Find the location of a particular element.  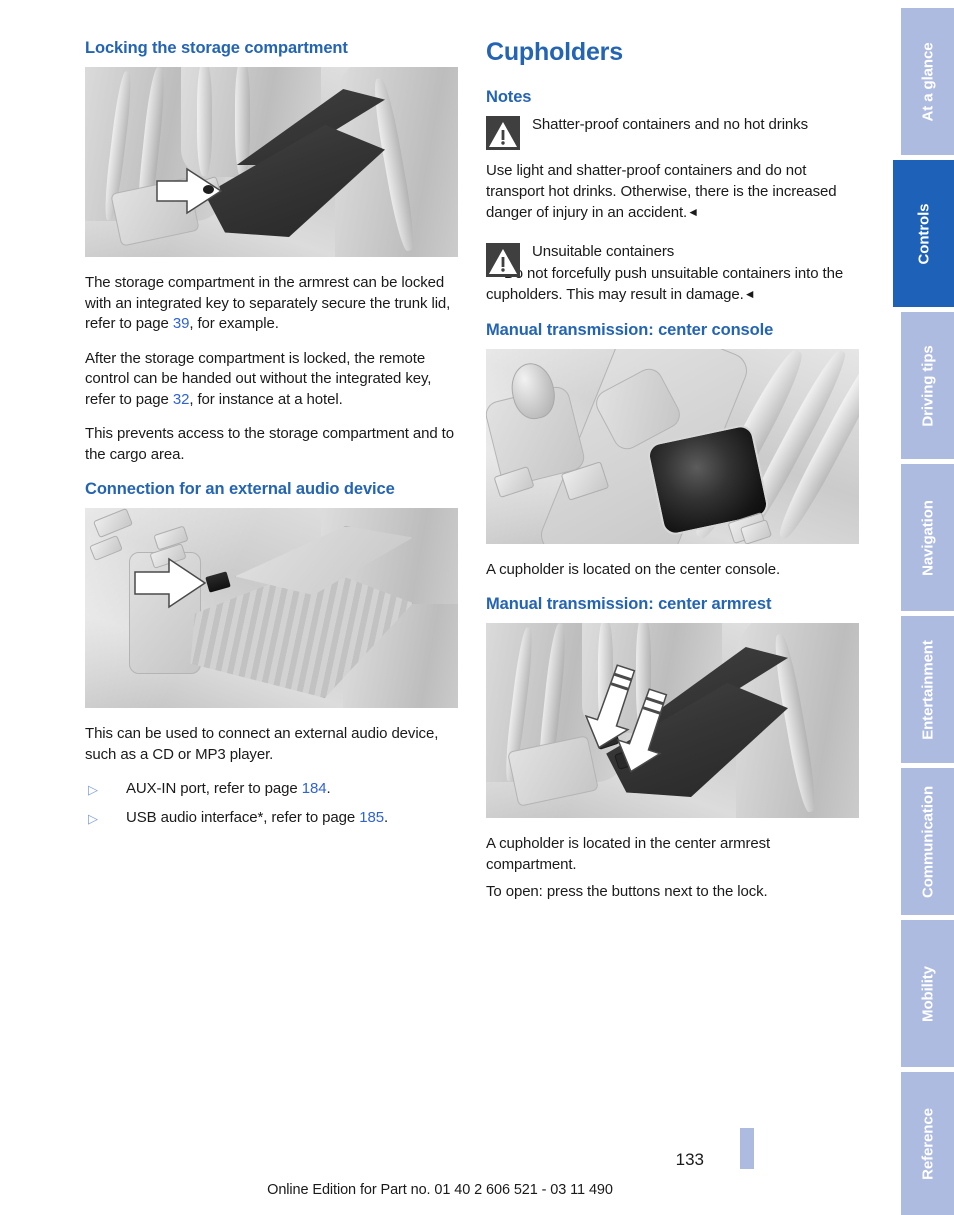

tab-label: Controls is located at coordinates (923, 233).